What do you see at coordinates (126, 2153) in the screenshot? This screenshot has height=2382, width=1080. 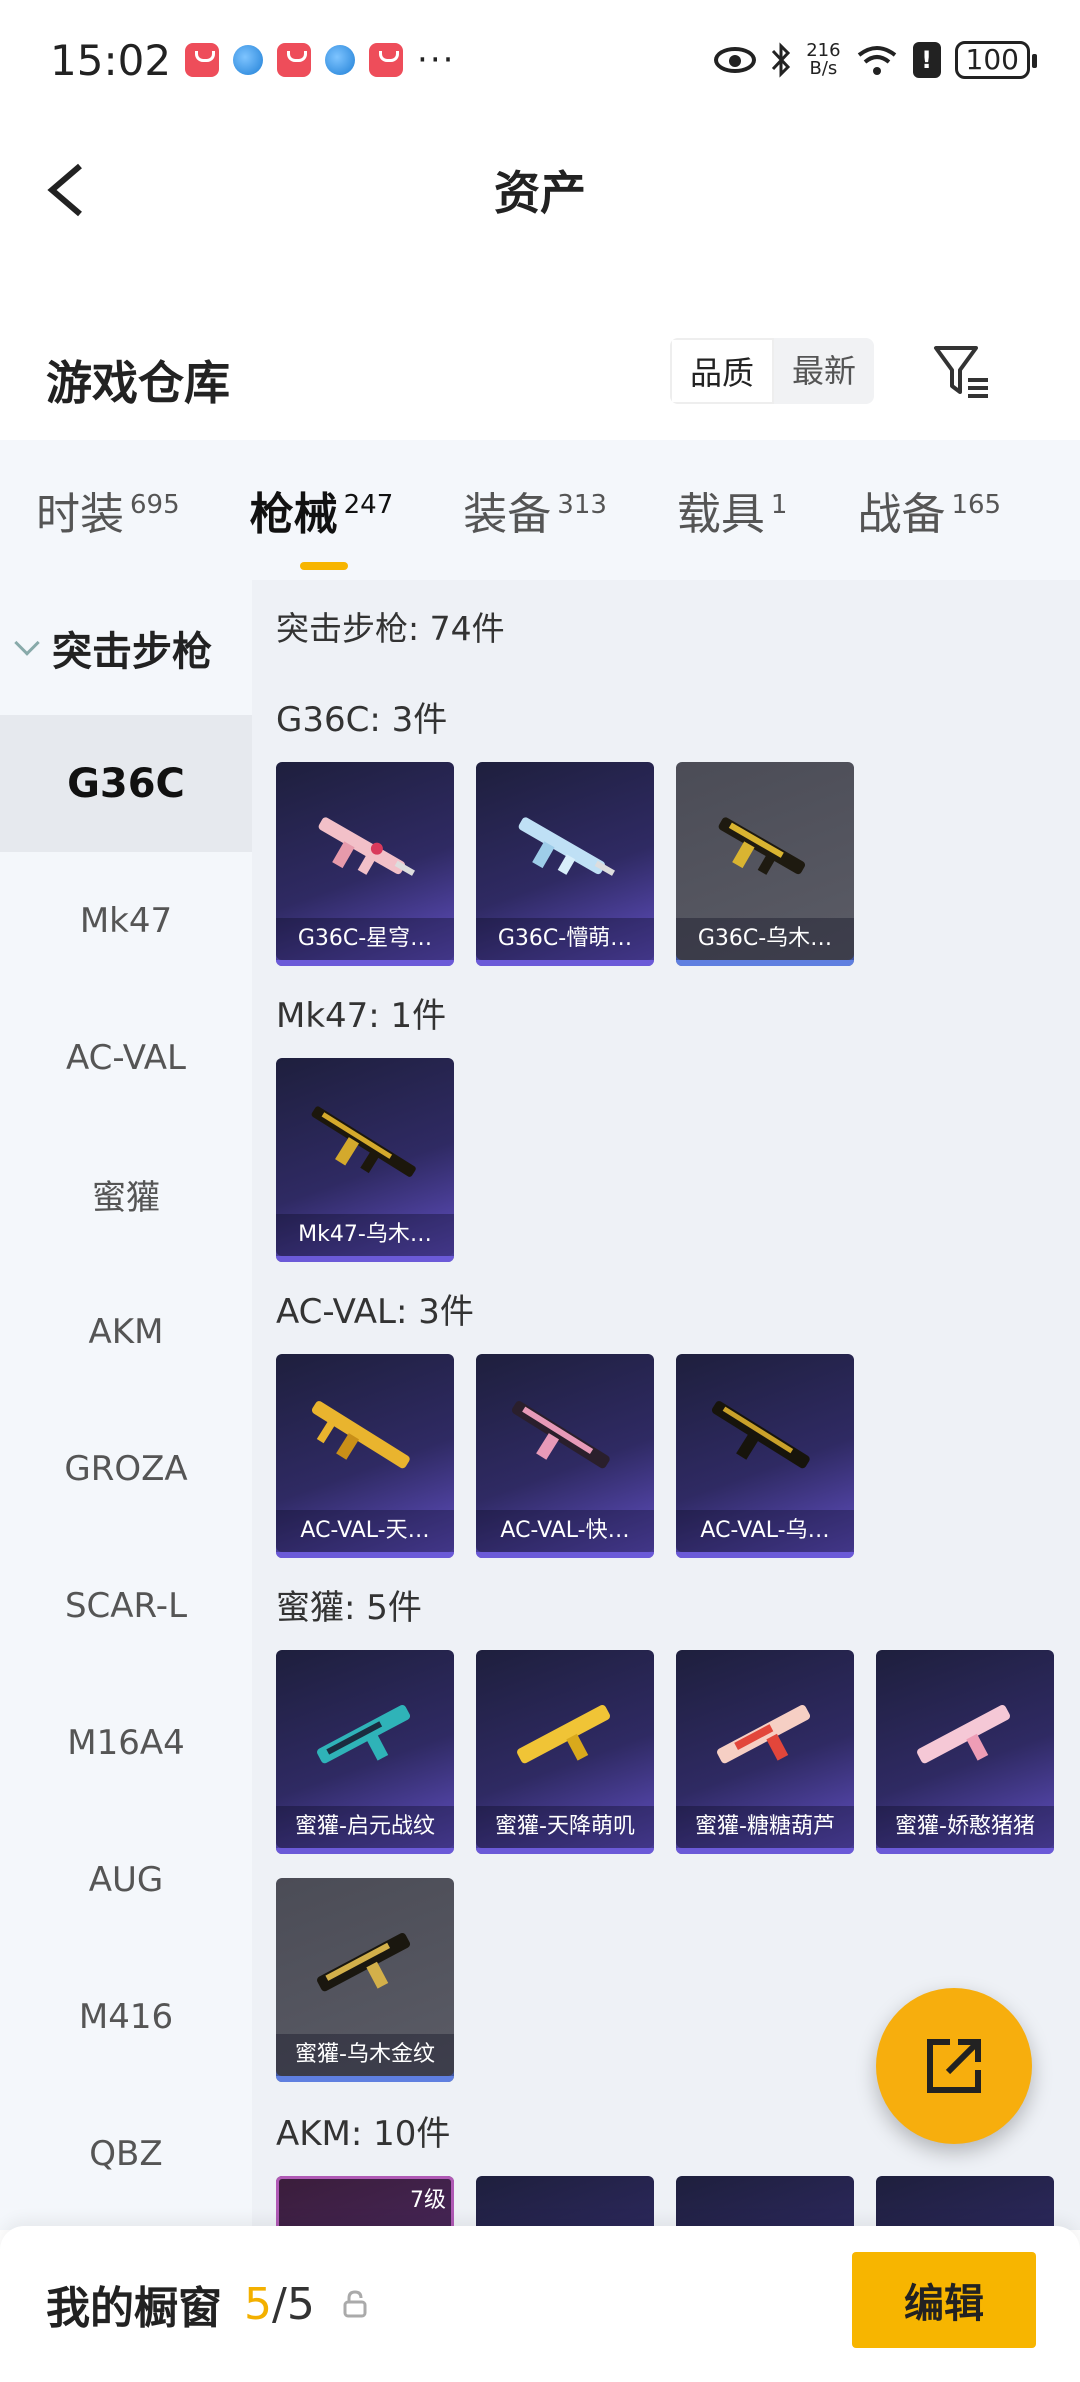 I see `sidebar-item-qbz: QBZ` at bounding box center [126, 2153].